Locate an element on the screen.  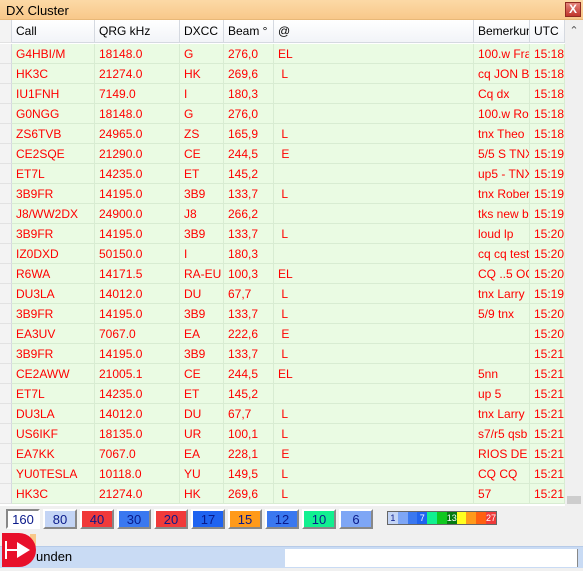
band-button-15: 15 is located at coordinates (245, 519).